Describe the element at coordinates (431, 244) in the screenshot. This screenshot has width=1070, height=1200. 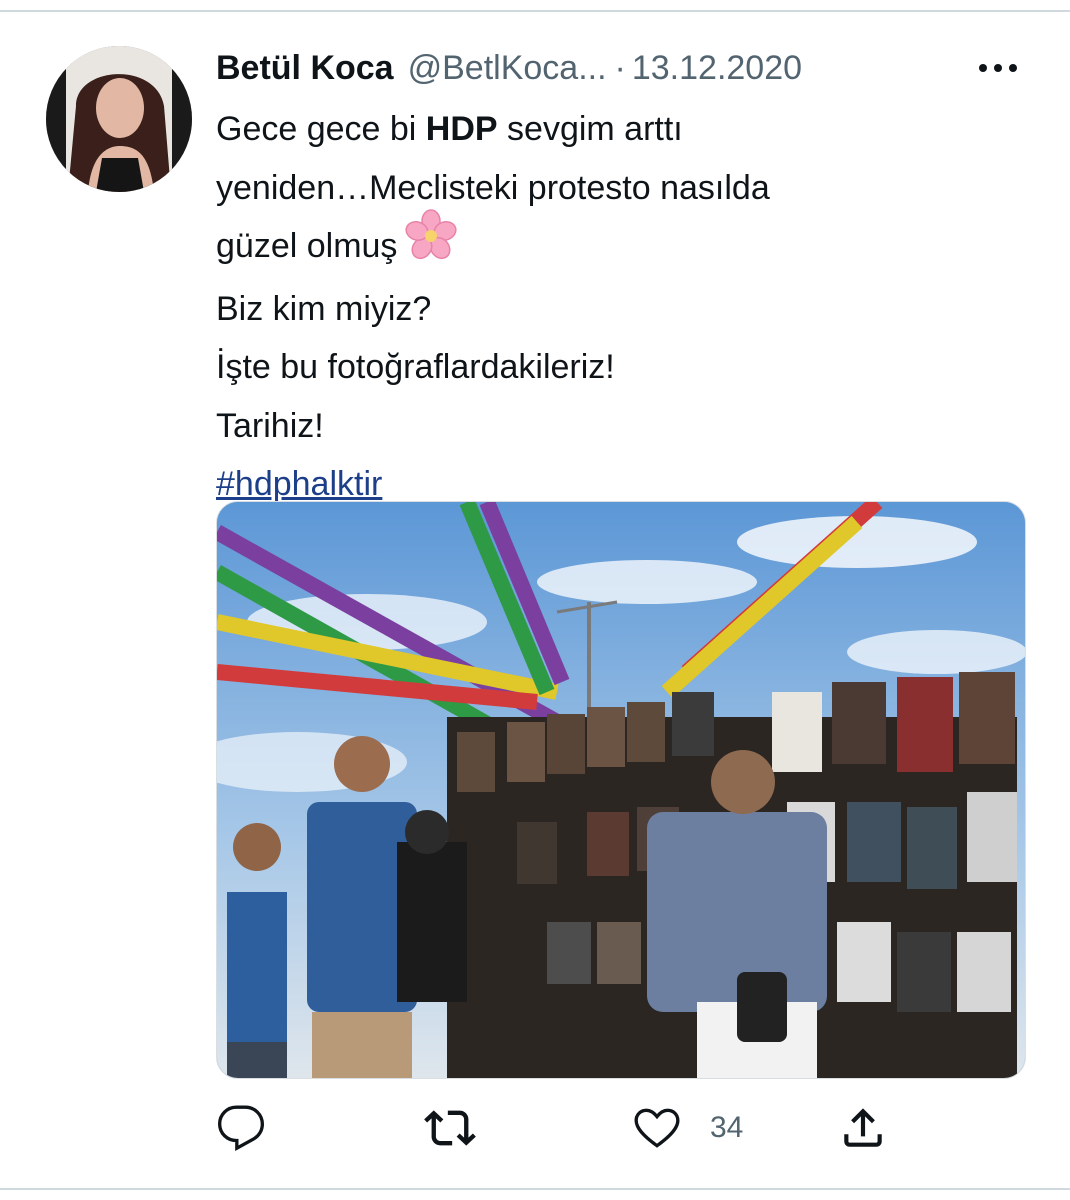
I see `cherry-blossom-icon` at that location.